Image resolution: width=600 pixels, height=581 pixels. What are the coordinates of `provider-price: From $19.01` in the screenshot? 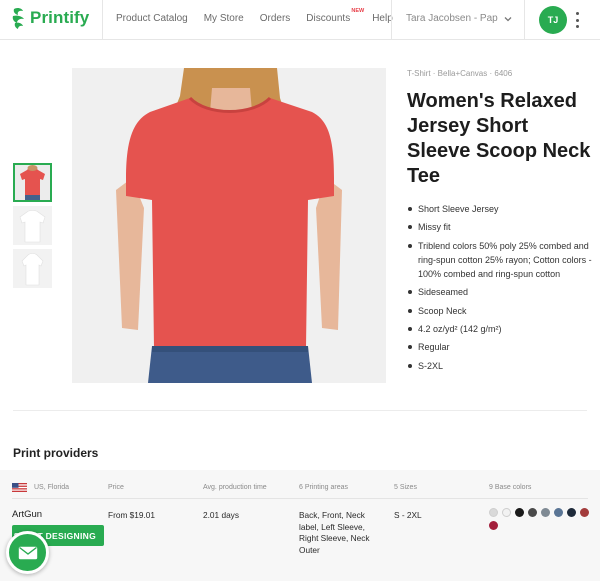 It's located at (132, 515).